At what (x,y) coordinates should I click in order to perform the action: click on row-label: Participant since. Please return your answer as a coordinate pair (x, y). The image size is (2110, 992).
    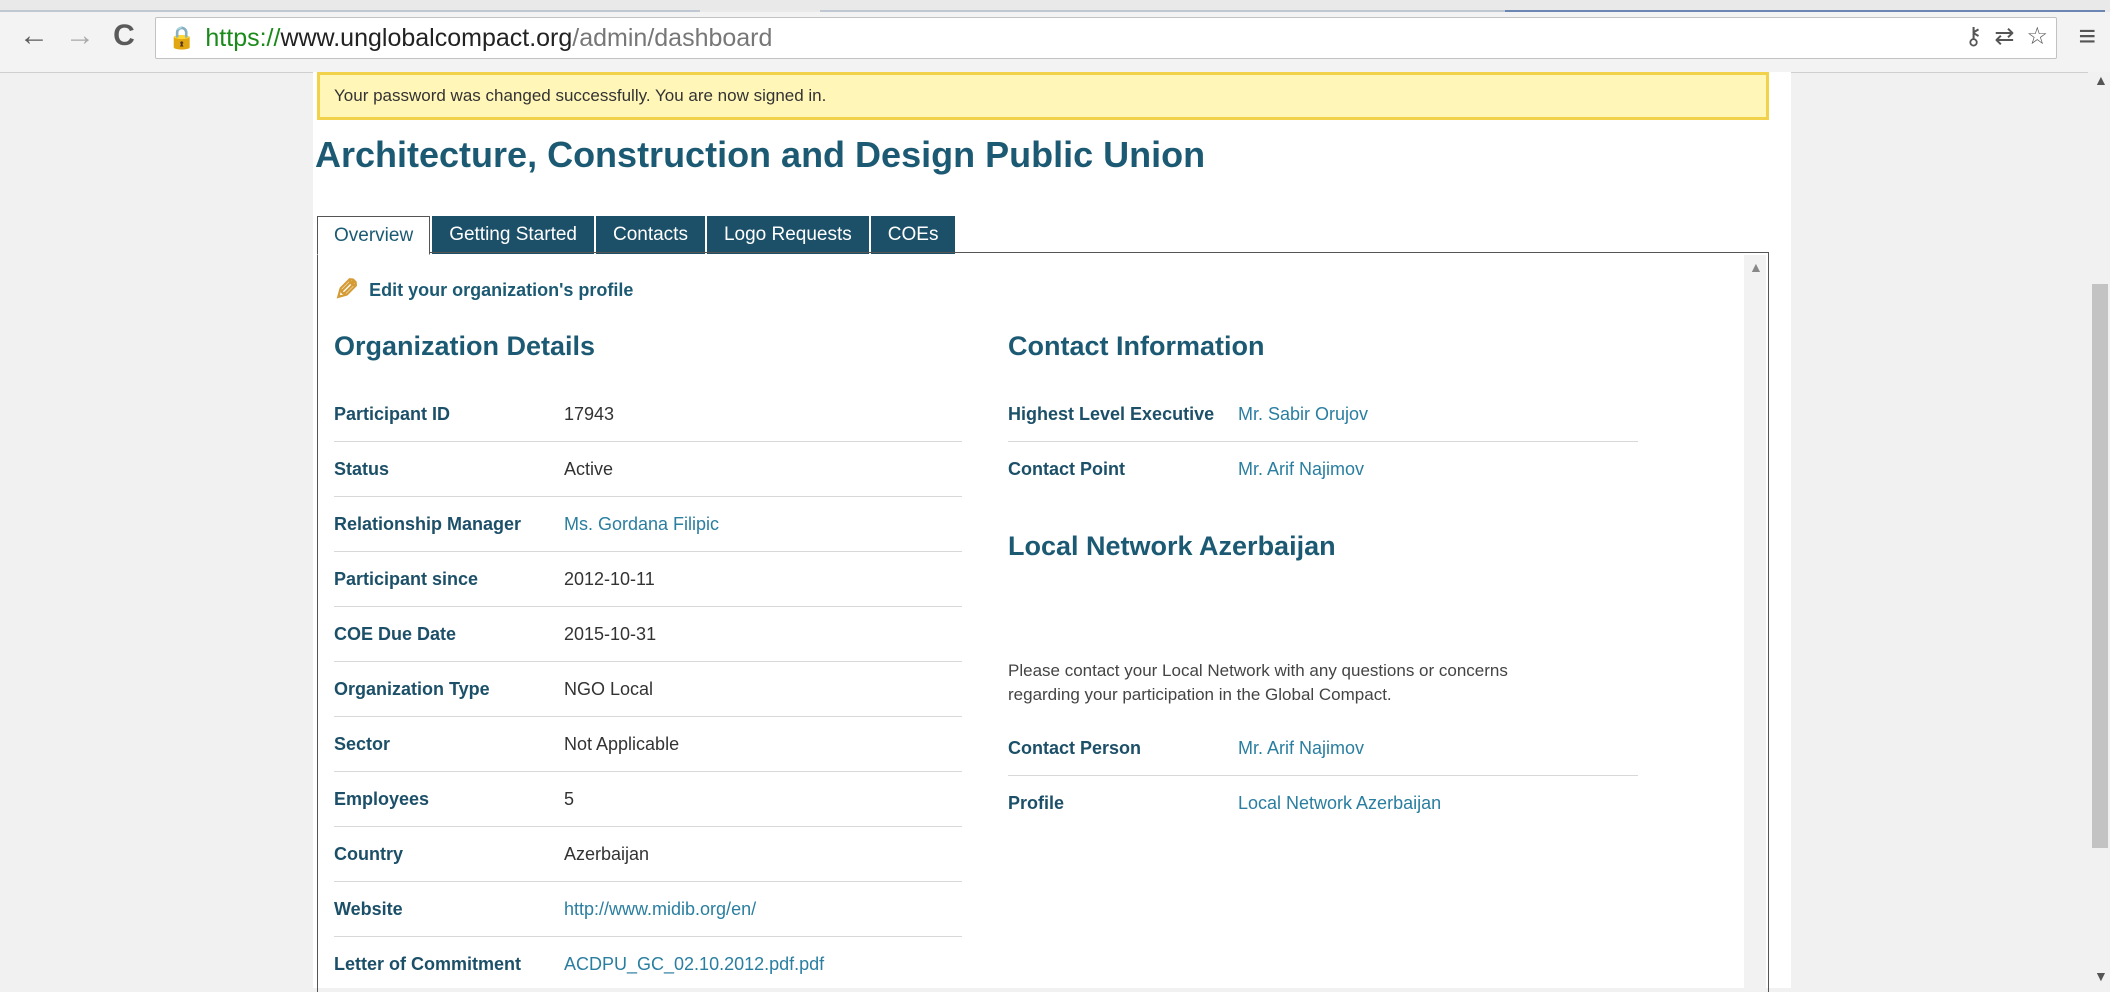
    Looking at the image, I should click on (406, 578).